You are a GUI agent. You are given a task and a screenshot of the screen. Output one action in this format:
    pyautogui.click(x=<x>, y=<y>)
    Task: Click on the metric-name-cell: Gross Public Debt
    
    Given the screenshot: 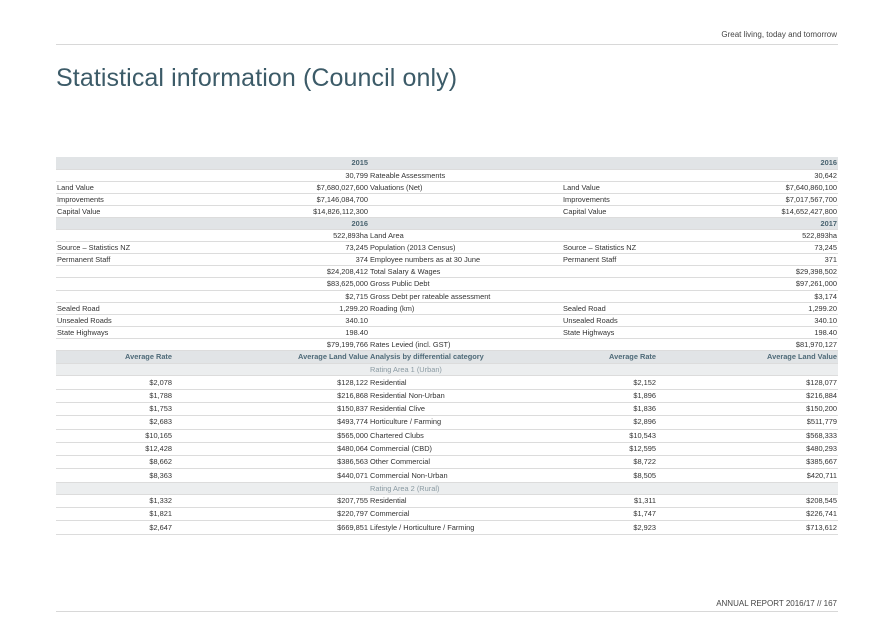 What is the action you would take?
    pyautogui.click(x=465, y=284)
    